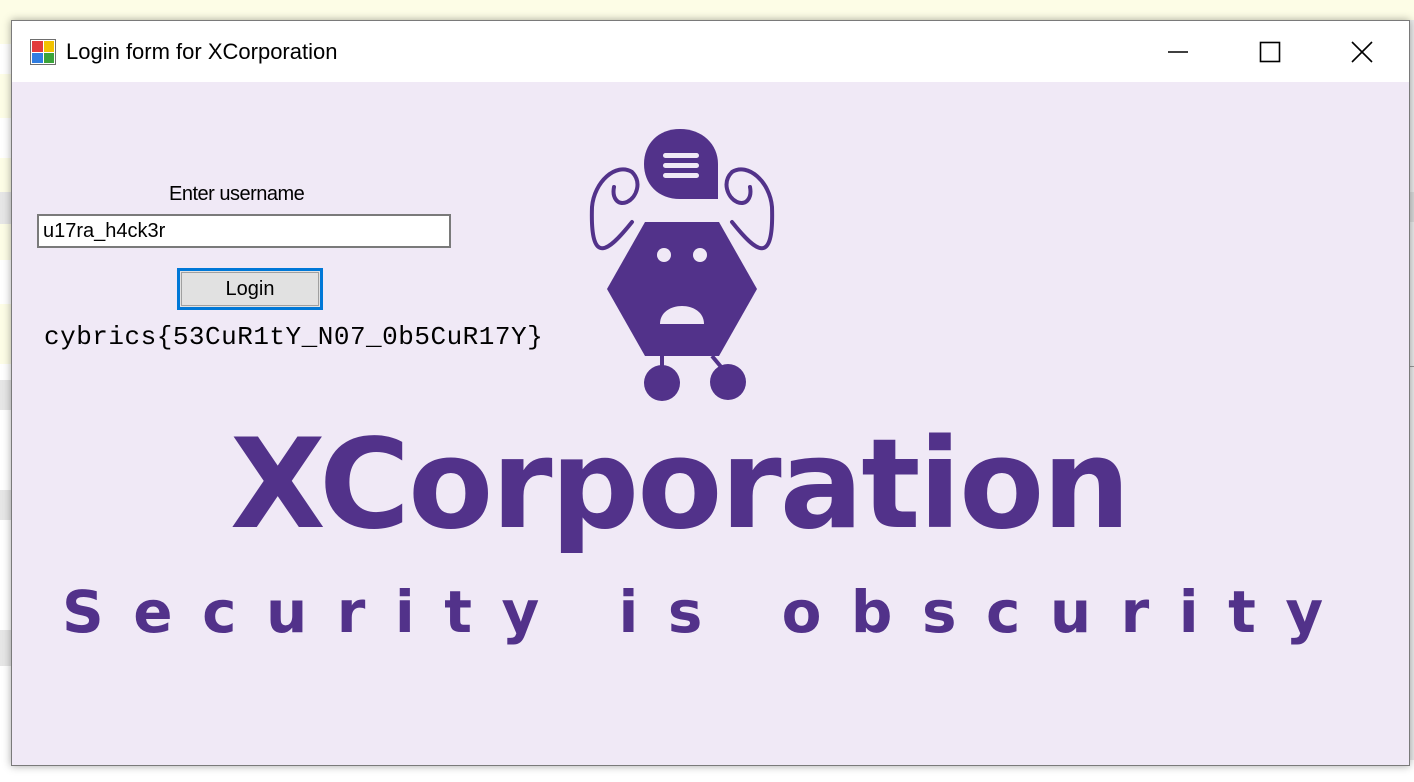 The height and width of the screenshot is (782, 1414). Describe the element at coordinates (707, 612) in the screenshot. I see `brand-tagline: Security is obscurity` at that location.